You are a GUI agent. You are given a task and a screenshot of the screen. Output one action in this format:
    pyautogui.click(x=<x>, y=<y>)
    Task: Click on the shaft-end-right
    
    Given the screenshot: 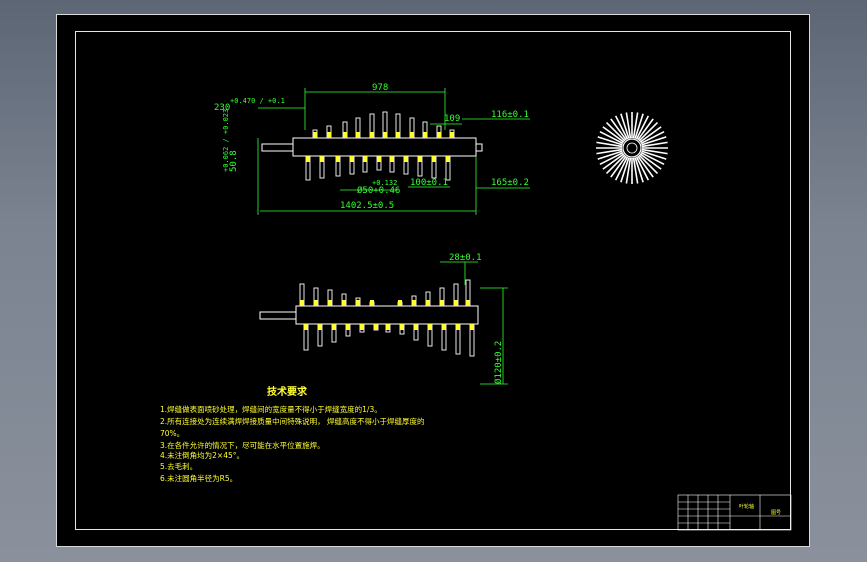 What is the action you would take?
    pyautogui.click(x=479, y=147)
    